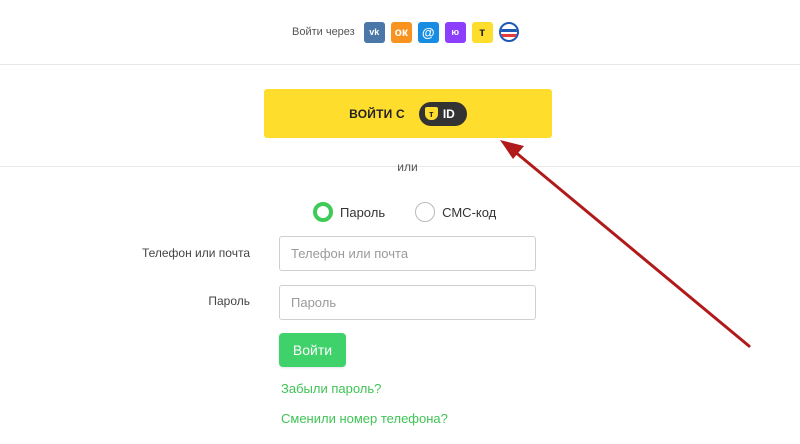 This screenshot has width=800, height=444. What do you see at coordinates (401, 32) in the screenshot?
I see `odnoklassniki-icon: ок` at bounding box center [401, 32].